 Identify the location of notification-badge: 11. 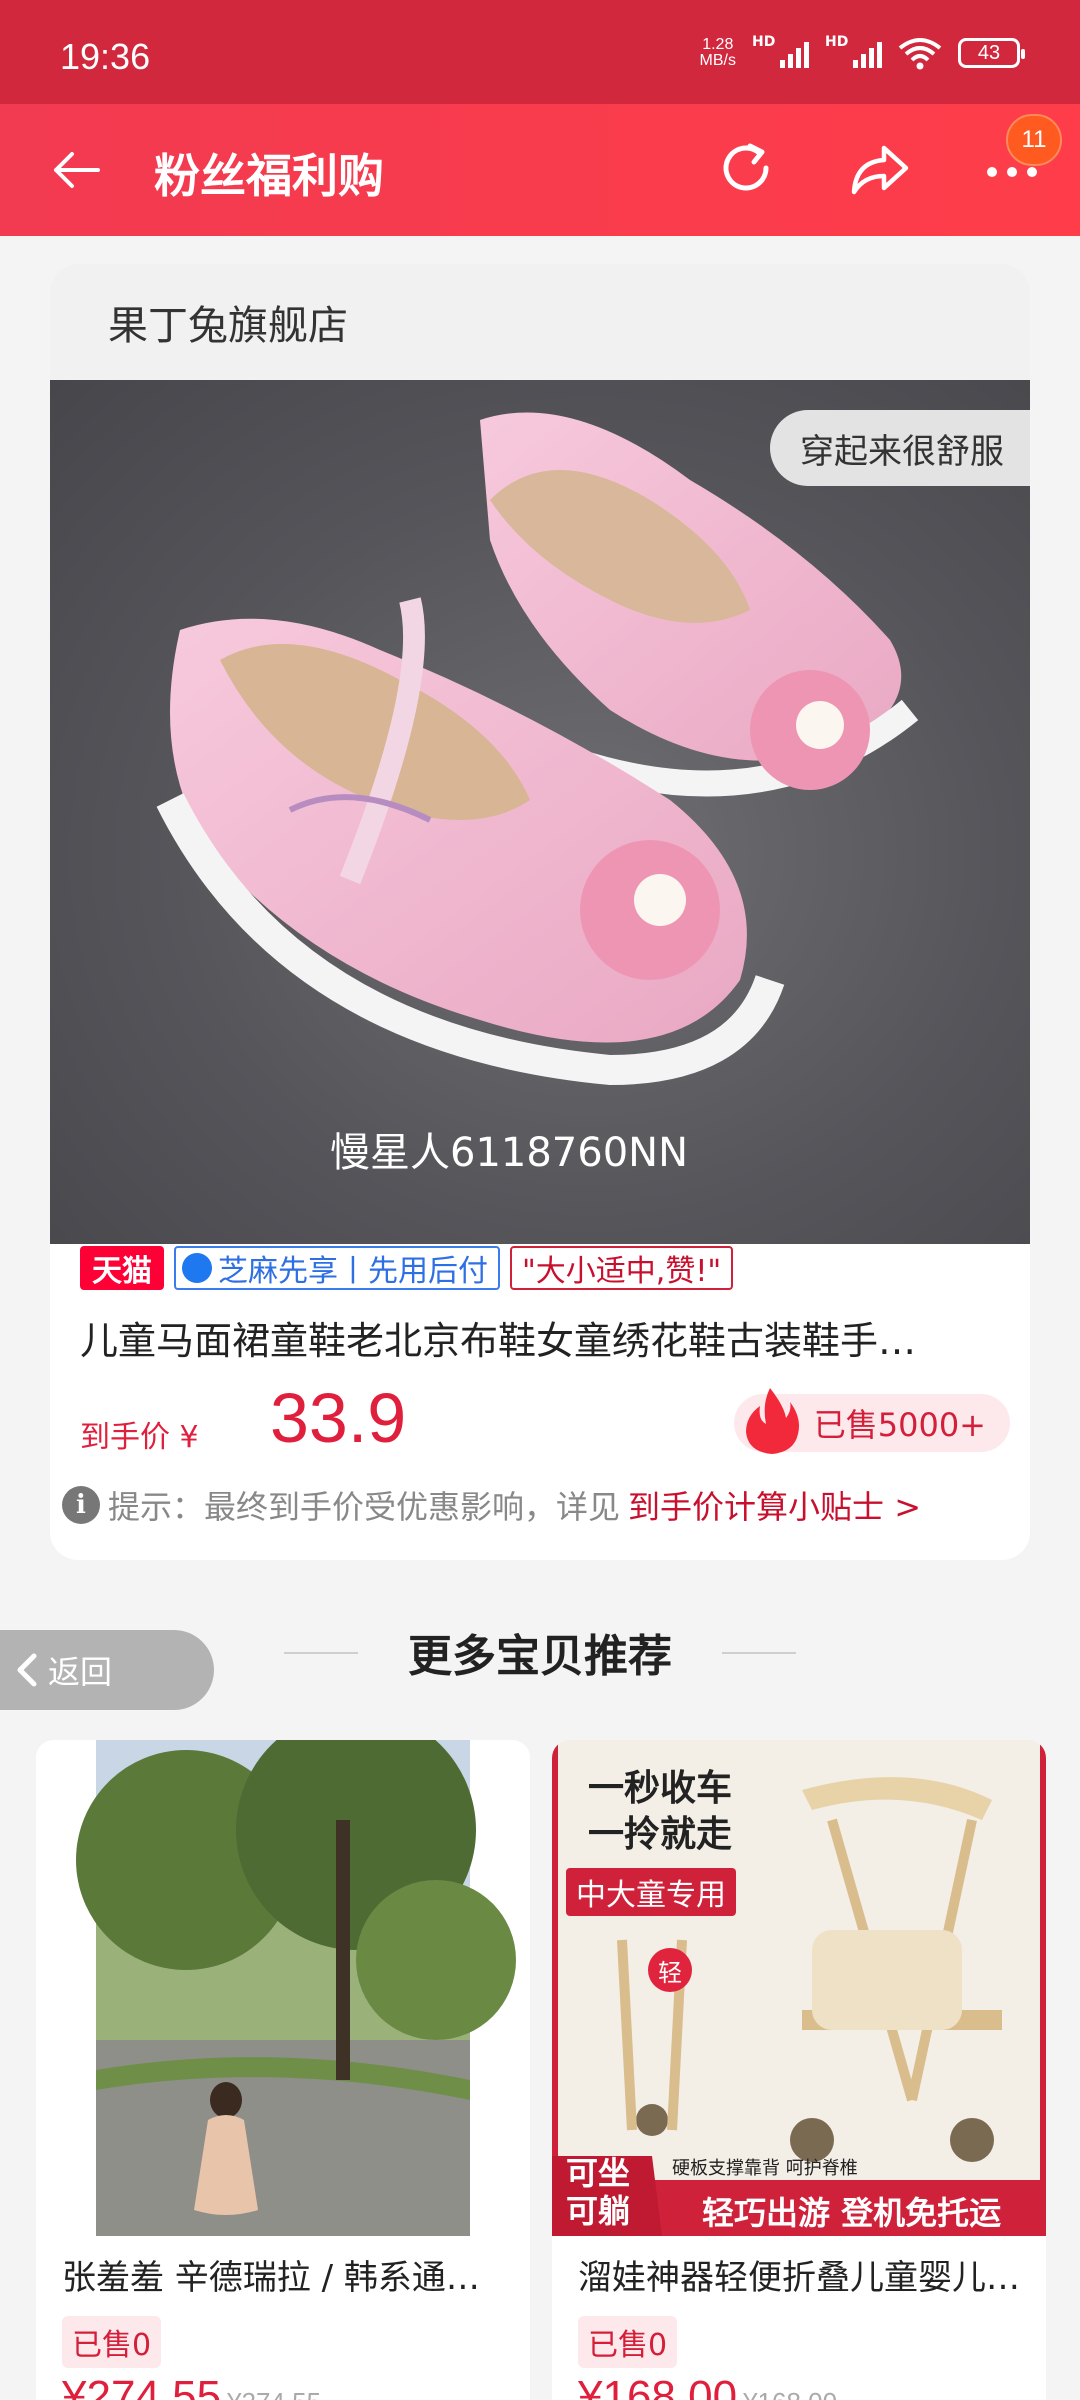
(1034, 140).